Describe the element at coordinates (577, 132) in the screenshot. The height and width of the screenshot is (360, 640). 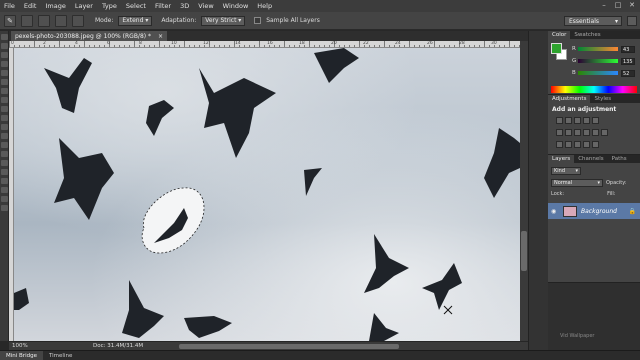
I see `black-white-icon` at that location.